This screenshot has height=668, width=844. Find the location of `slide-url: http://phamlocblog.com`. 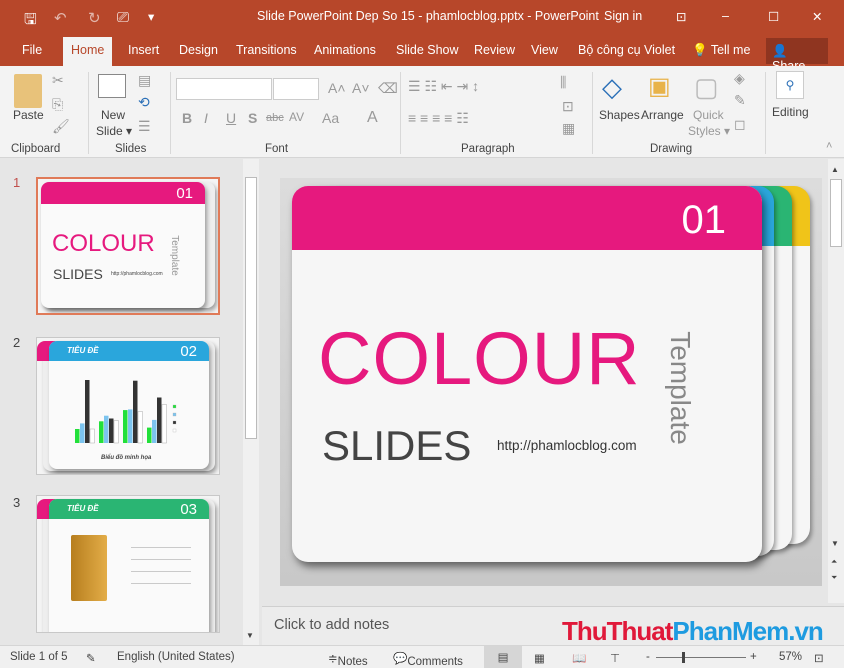

slide-url: http://phamlocblog.com is located at coordinates (567, 445).